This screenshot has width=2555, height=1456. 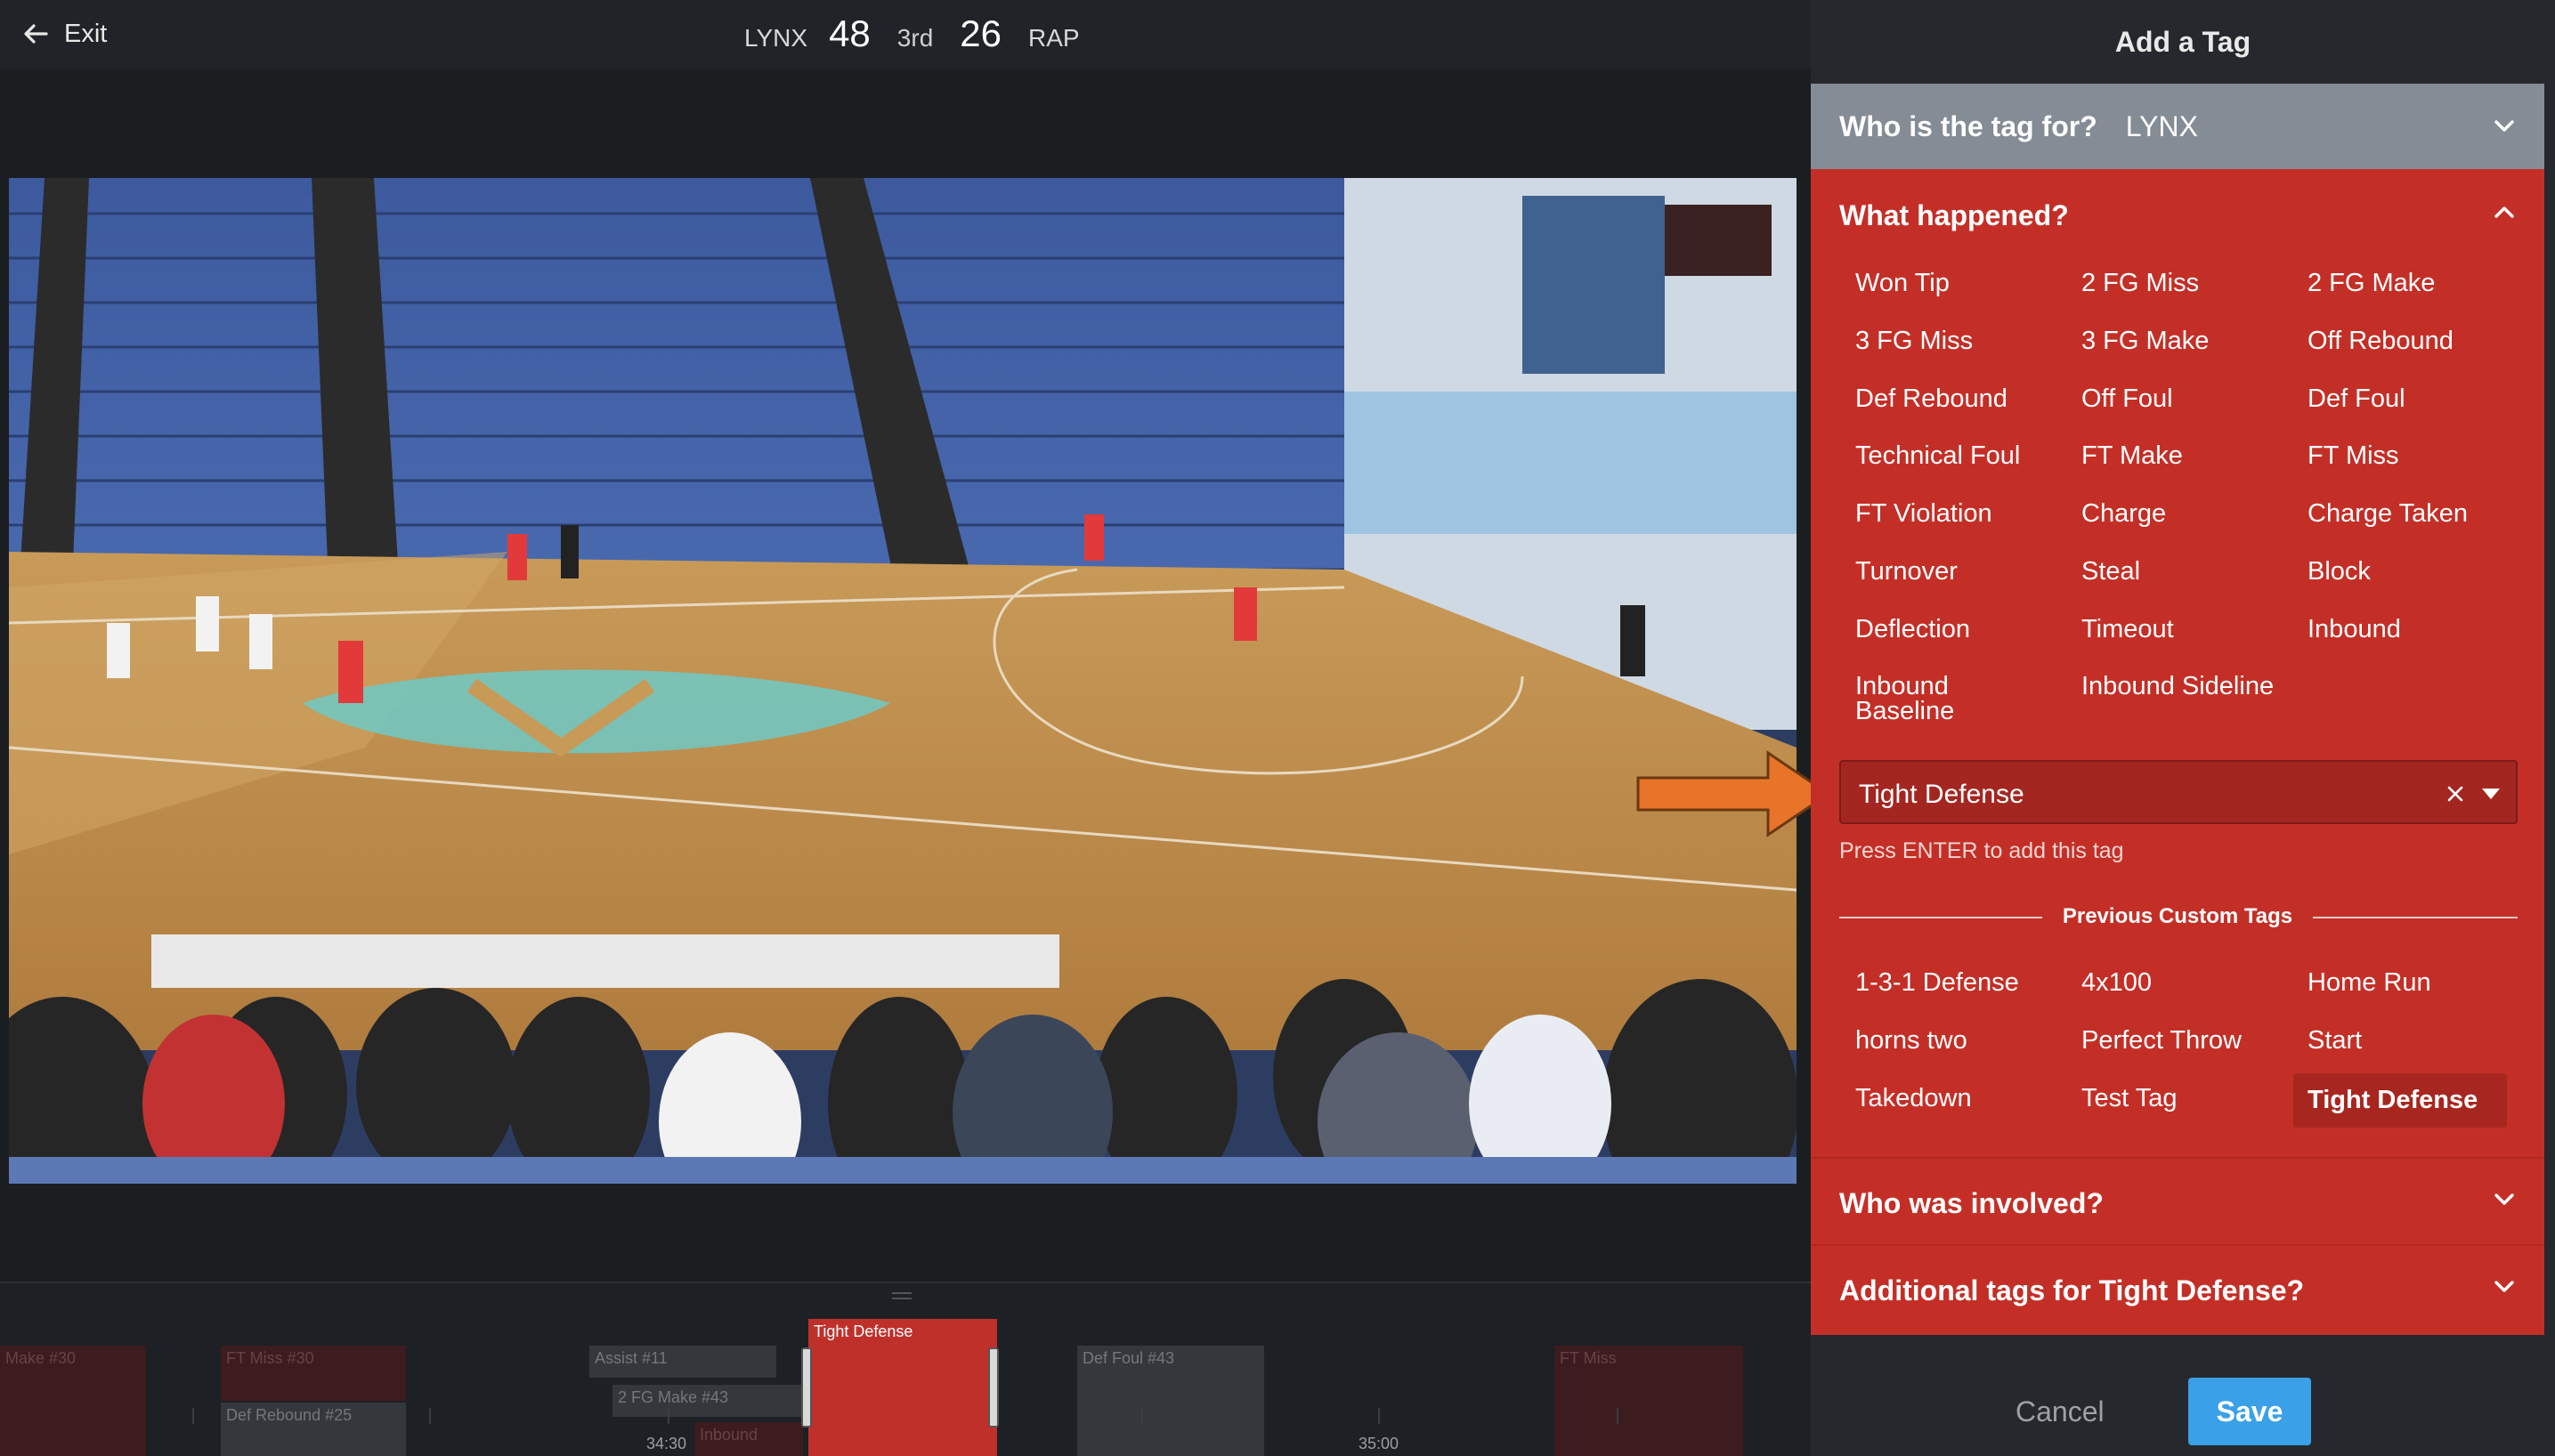 I want to click on clip-end-grip, so click(x=993, y=1387).